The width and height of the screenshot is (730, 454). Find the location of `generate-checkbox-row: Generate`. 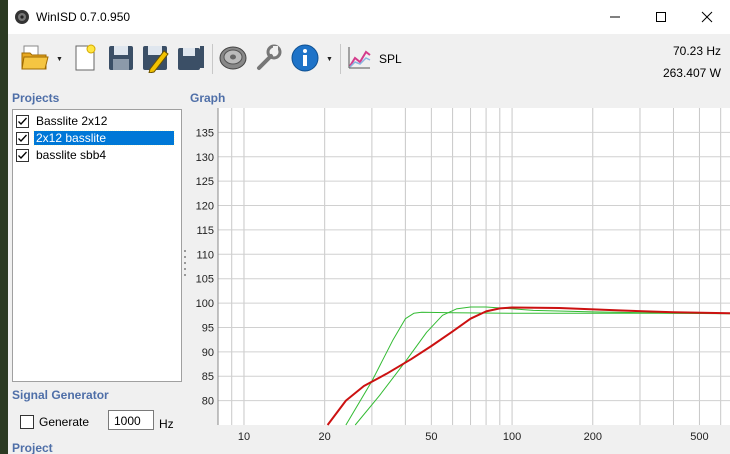

generate-checkbox-row: Generate is located at coordinates (54, 422).